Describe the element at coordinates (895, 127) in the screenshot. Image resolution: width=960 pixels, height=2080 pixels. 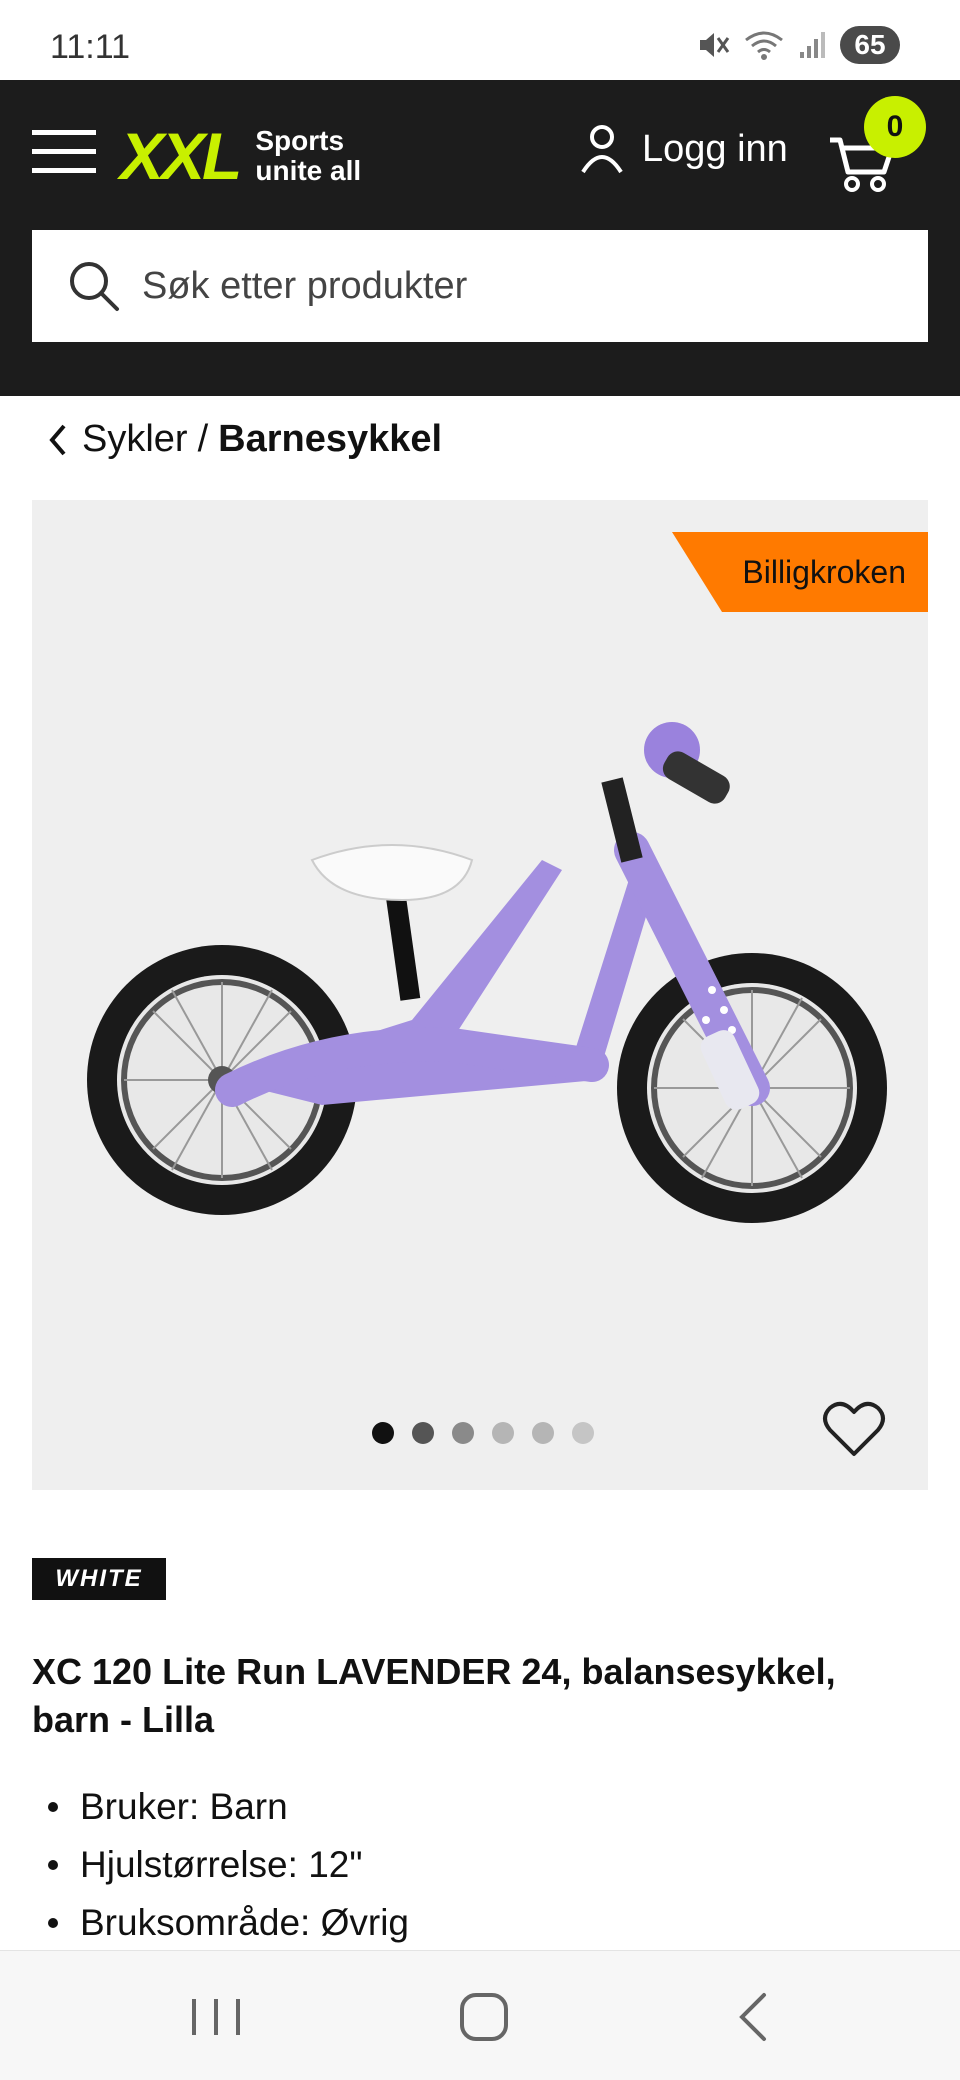
I see `cart-count-badge: 0` at that location.